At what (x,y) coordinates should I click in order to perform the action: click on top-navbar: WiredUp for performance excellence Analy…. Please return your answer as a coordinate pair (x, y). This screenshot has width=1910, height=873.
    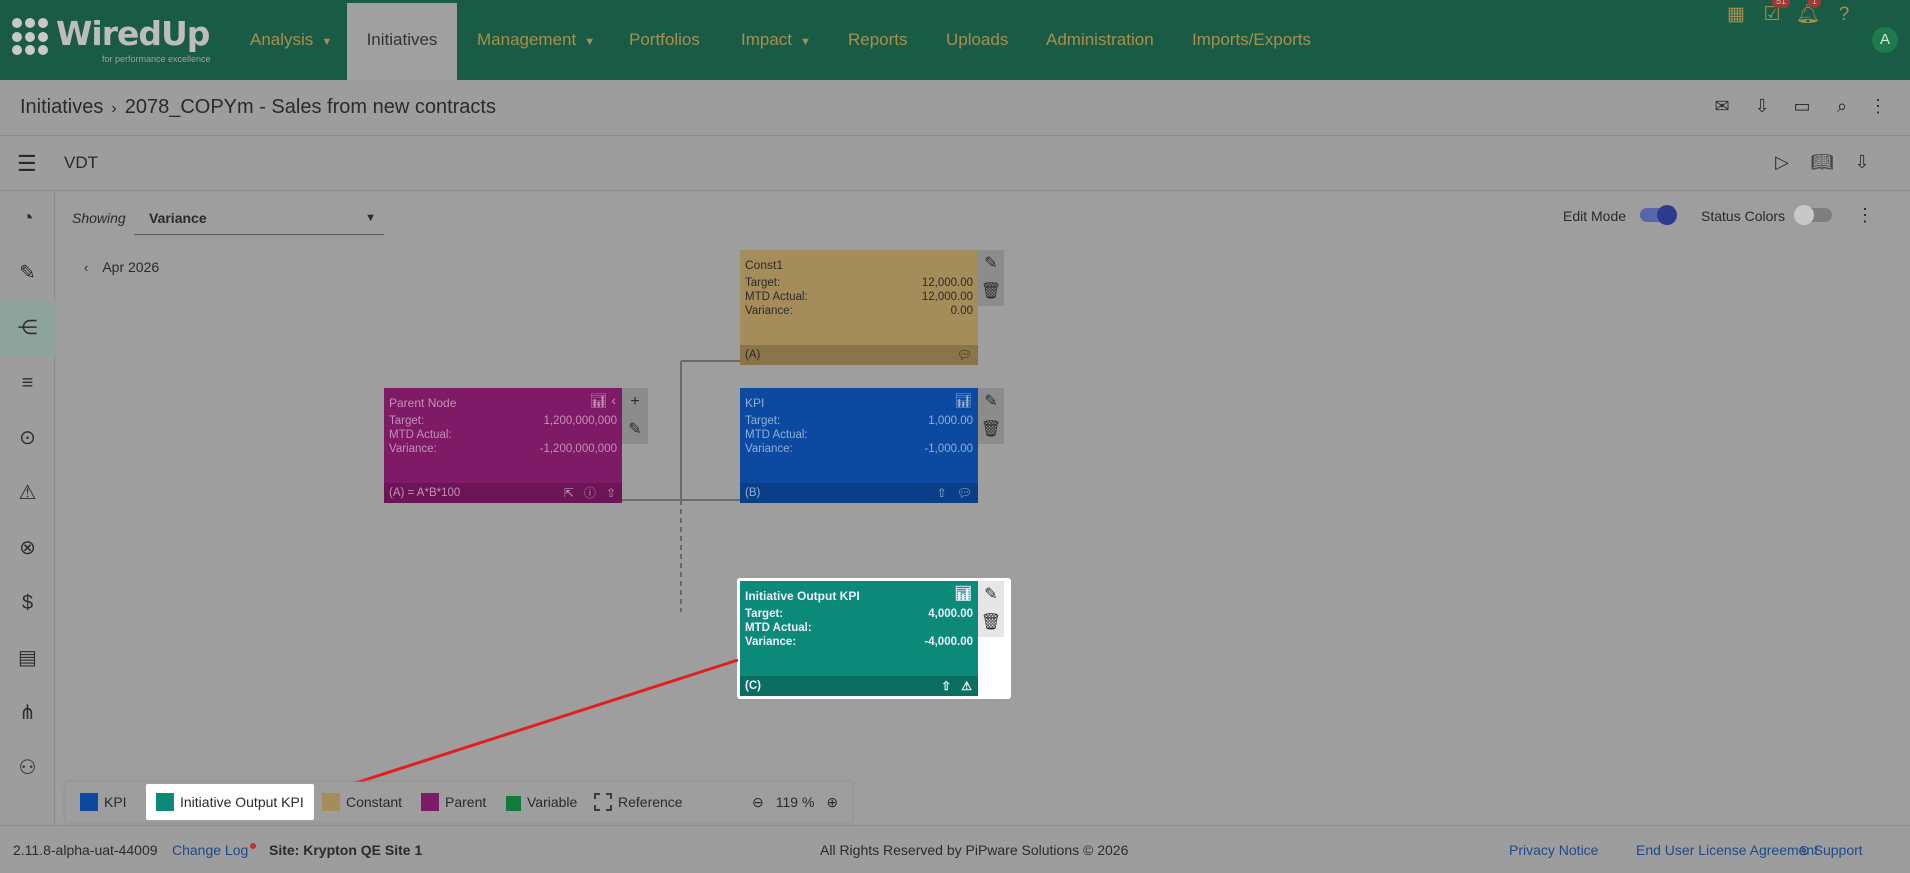
    Looking at the image, I should click on (955, 40).